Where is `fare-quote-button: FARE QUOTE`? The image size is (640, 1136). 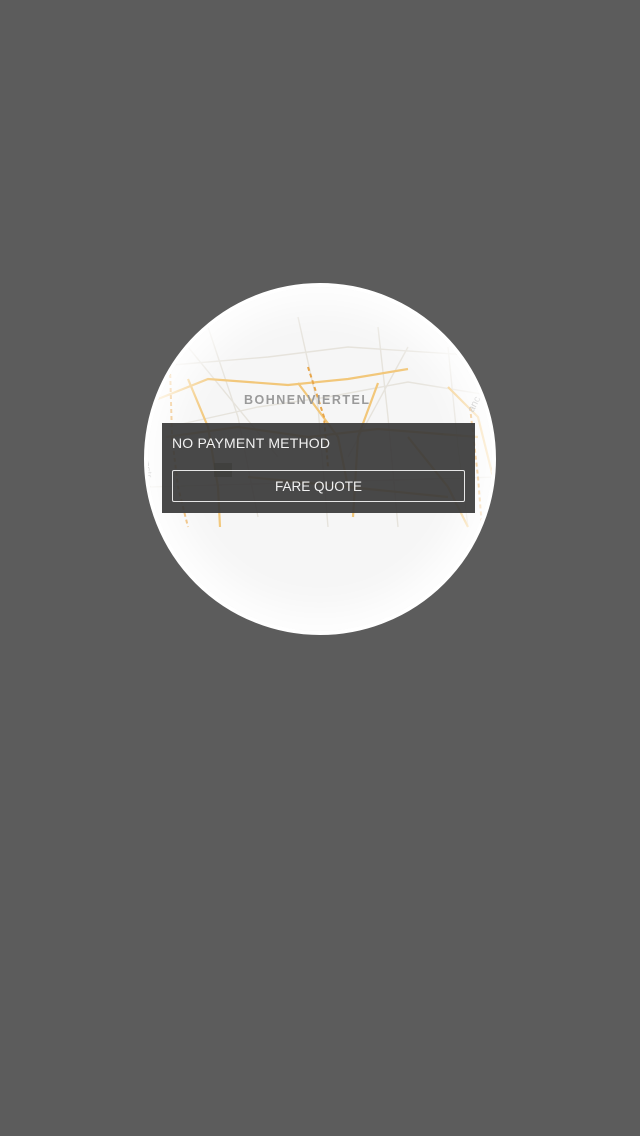
fare-quote-button: FARE QUOTE is located at coordinates (318, 486).